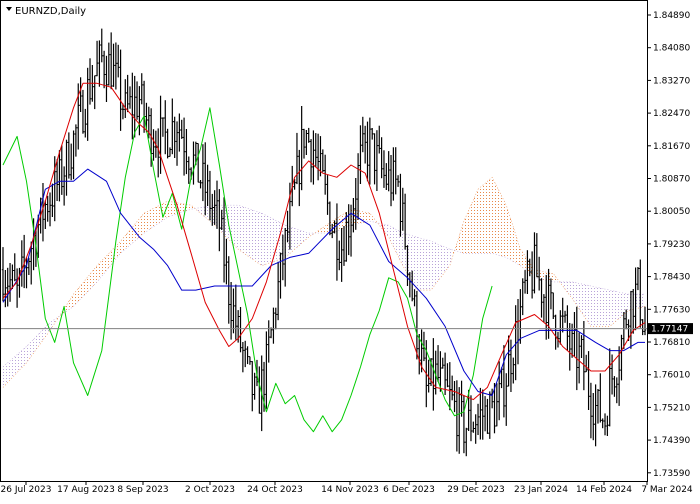 The image size is (700, 504). I want to click on x-tick-label: 24 Oct 2023, so click(275, 490).